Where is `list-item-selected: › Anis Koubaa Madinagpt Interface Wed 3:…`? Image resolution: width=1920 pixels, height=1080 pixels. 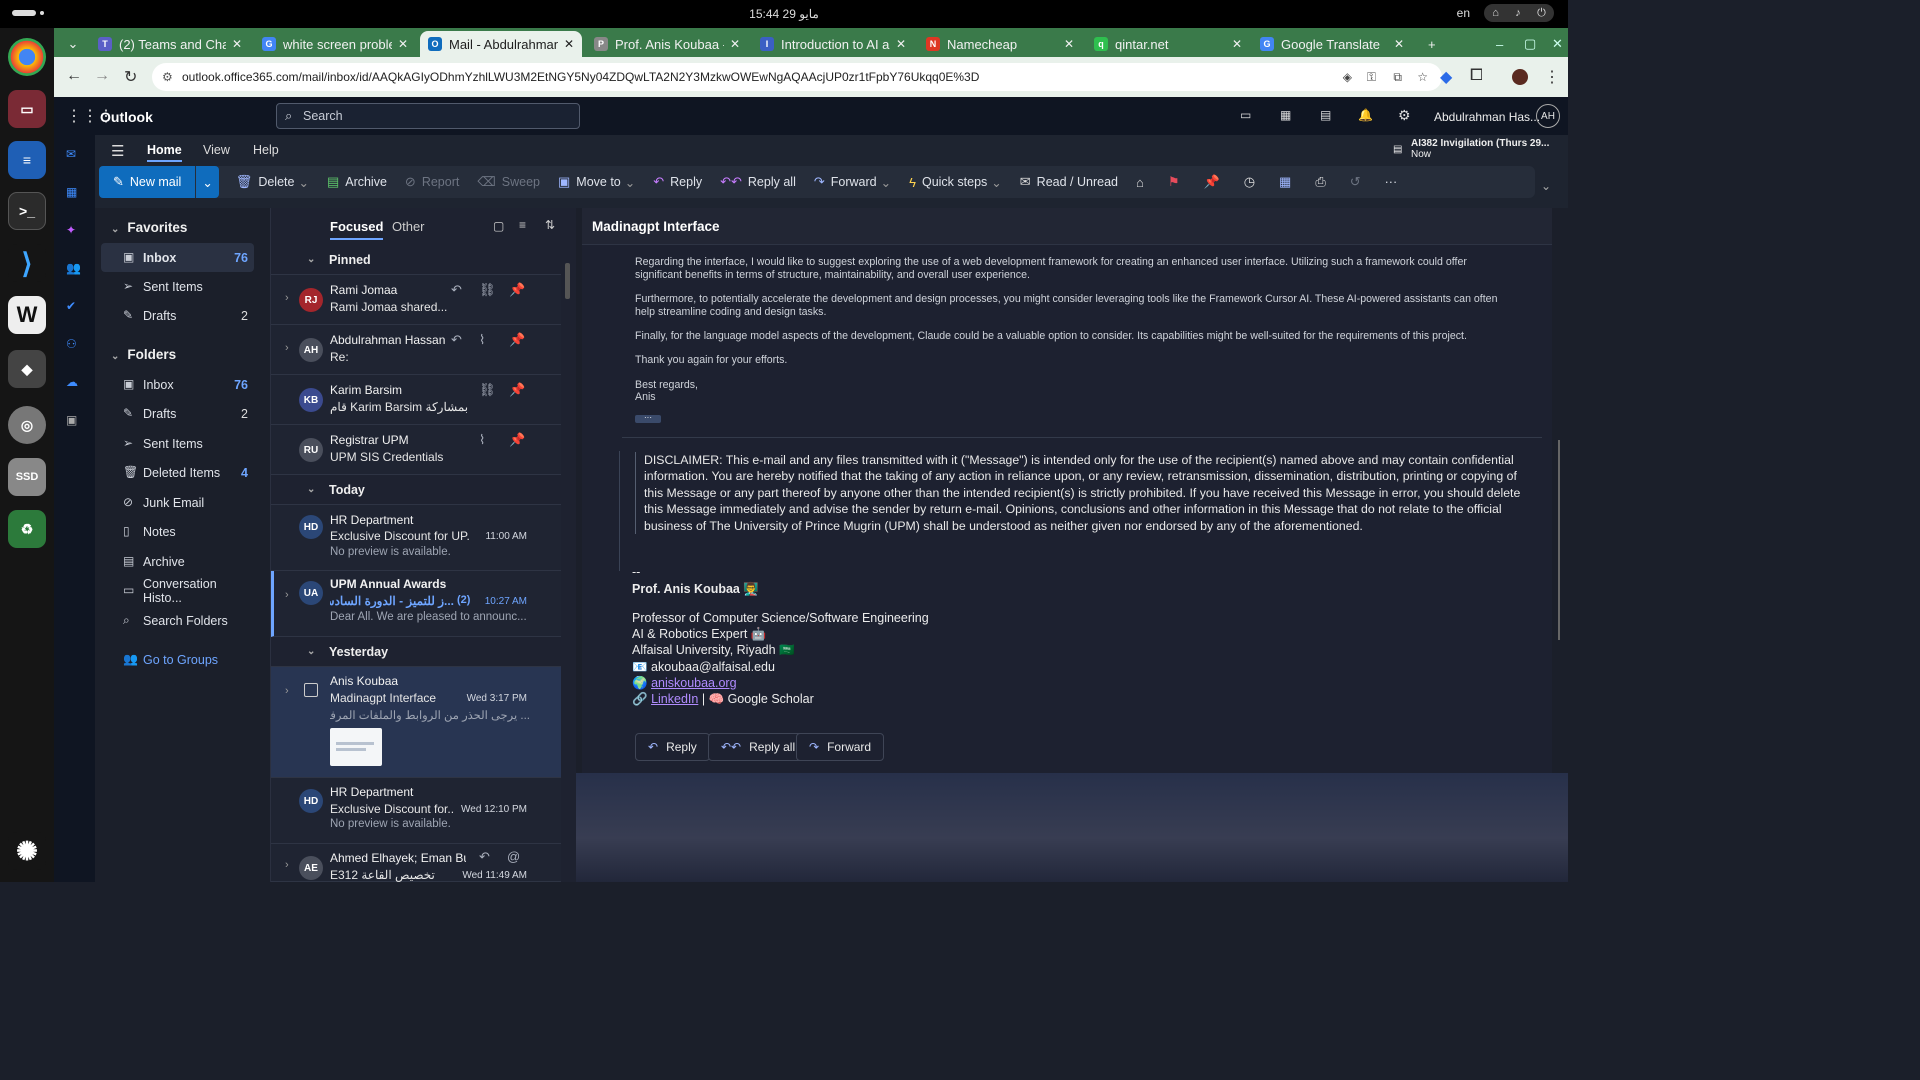 list-item-selected: › Anis Koubaa Madinagpt Interface Wed 3:… is located at coordinates (416, 722).